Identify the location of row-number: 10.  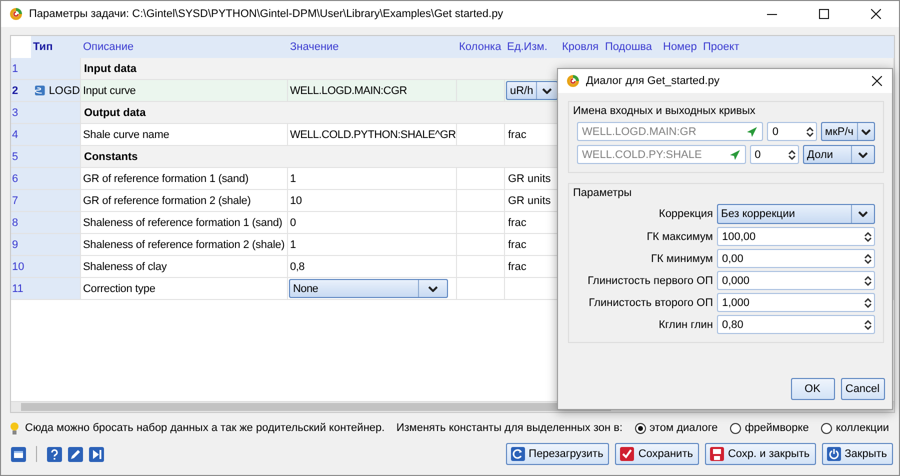
(21, 267).